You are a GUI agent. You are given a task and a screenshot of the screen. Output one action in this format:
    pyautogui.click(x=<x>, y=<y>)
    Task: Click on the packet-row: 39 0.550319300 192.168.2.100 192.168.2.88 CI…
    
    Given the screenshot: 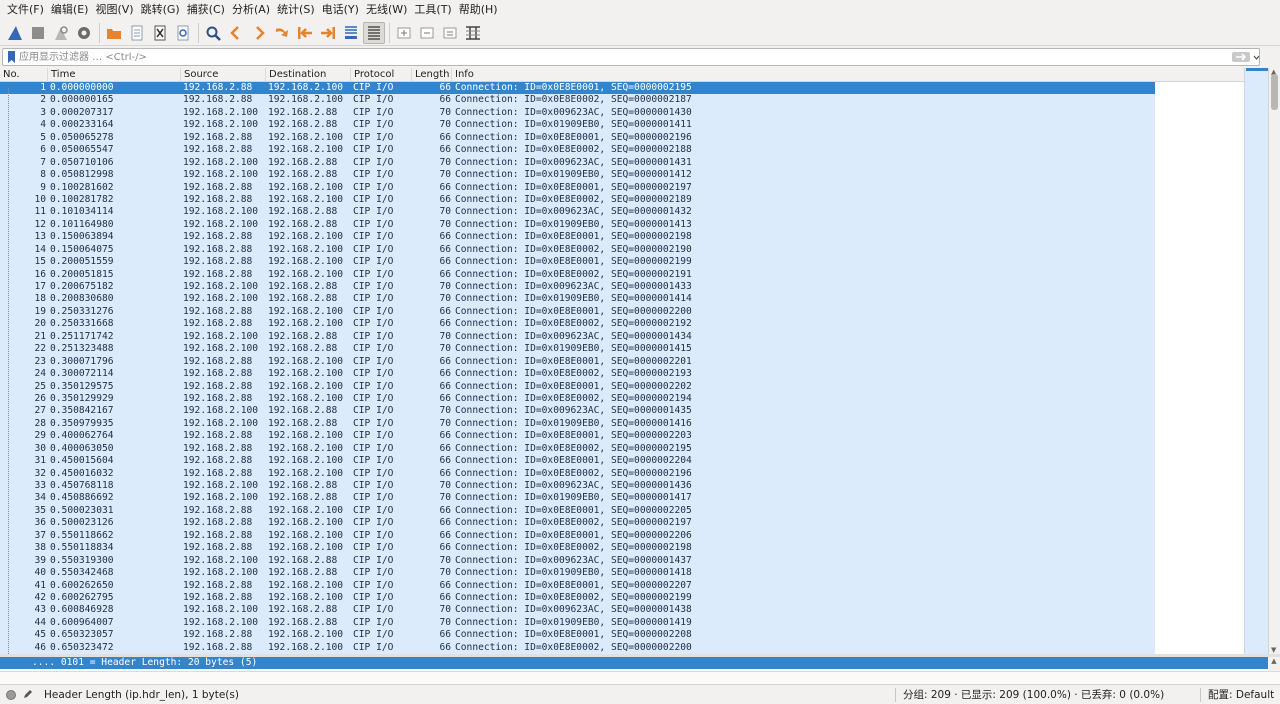 What is the action you would take?
    pyautogui.click(x=577, y=561)
    